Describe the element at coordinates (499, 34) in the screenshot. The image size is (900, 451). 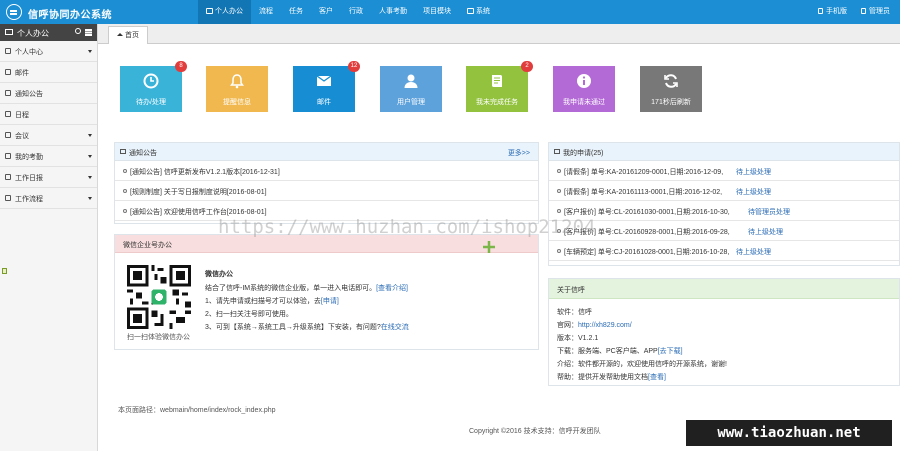
I see `tab-bar: 首页` at that location.